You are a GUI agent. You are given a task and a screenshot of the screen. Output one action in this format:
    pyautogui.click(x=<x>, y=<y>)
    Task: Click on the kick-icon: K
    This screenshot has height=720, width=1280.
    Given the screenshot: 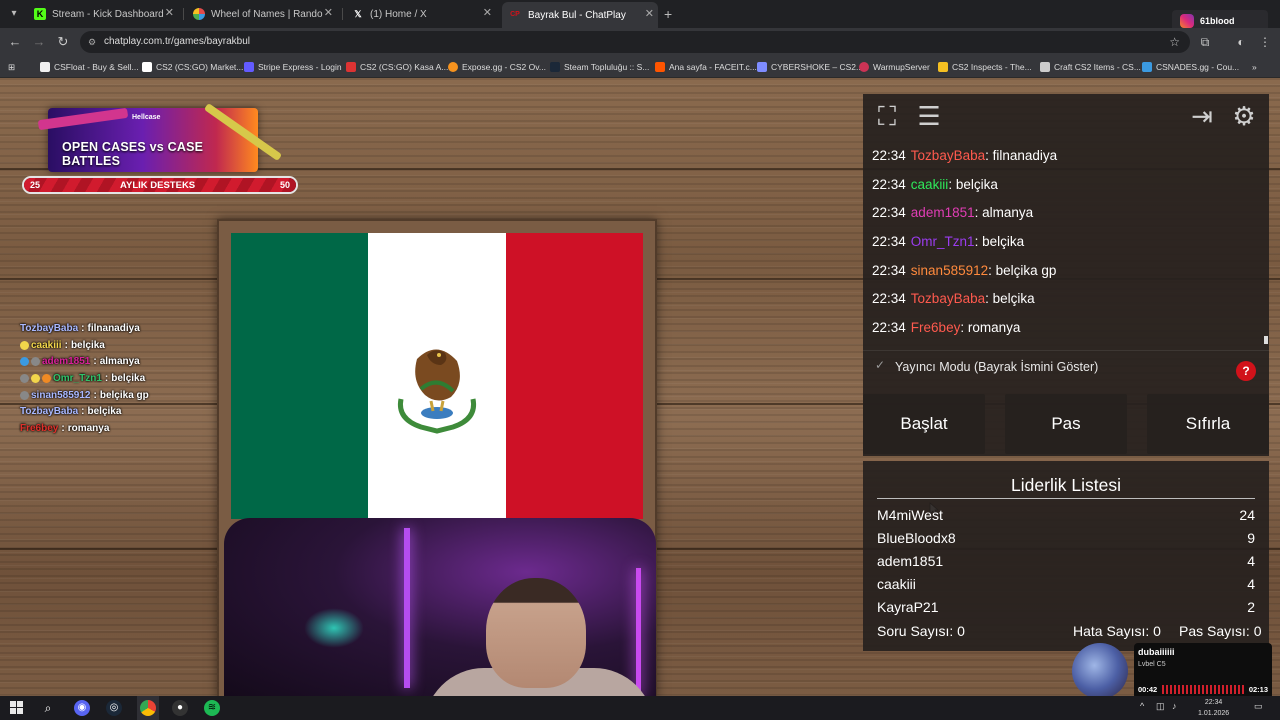 What is the action you would take?
    pyautogui.click(x=40, y=14)
    